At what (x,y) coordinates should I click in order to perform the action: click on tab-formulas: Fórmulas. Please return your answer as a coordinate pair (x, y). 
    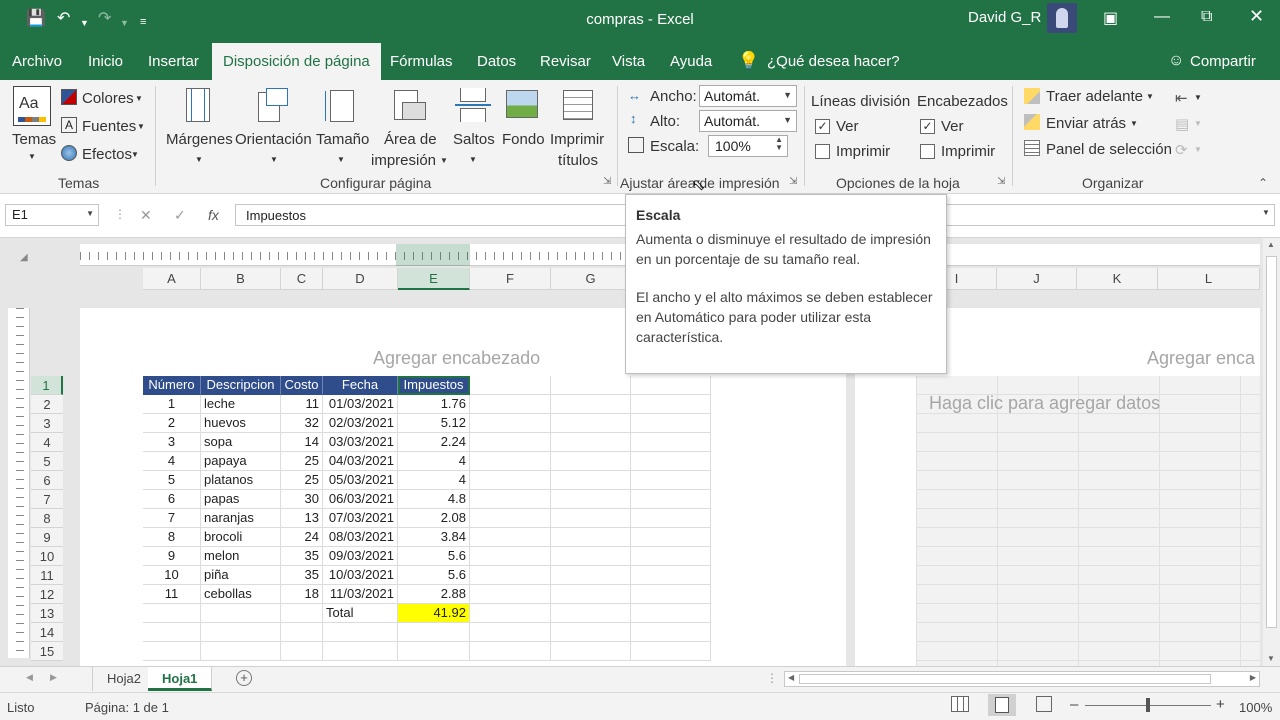
    Looking at the image, I should click on (421, 61).